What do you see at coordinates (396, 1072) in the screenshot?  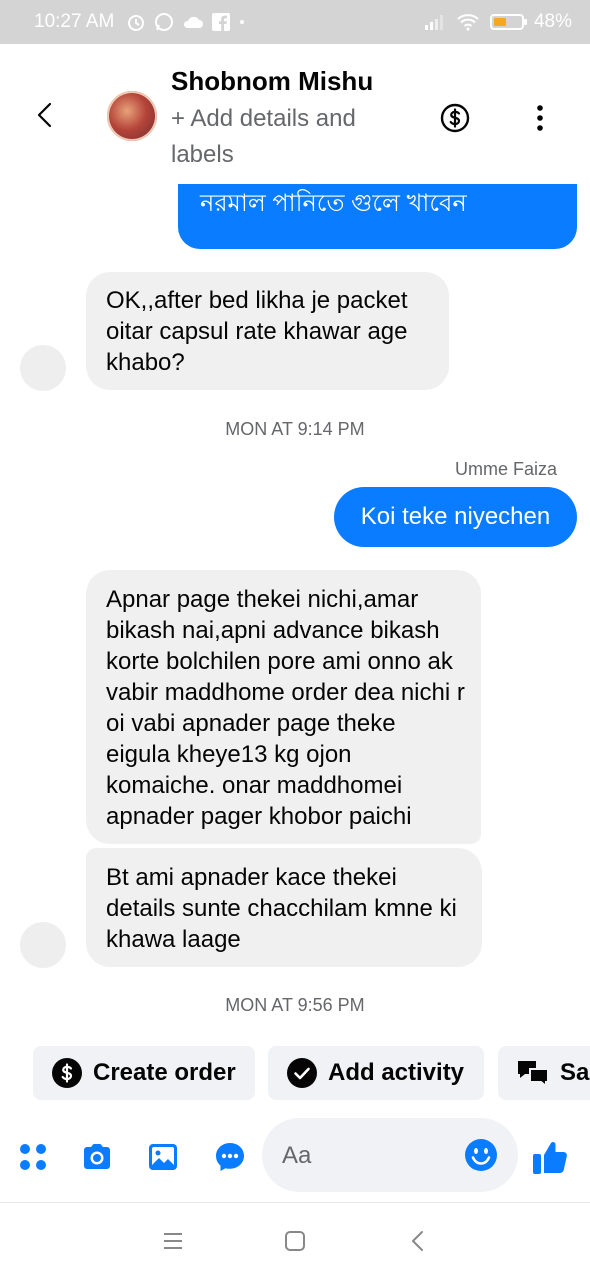 I see `add-activity-label: Add activity` at bounding box center [396, 1072].